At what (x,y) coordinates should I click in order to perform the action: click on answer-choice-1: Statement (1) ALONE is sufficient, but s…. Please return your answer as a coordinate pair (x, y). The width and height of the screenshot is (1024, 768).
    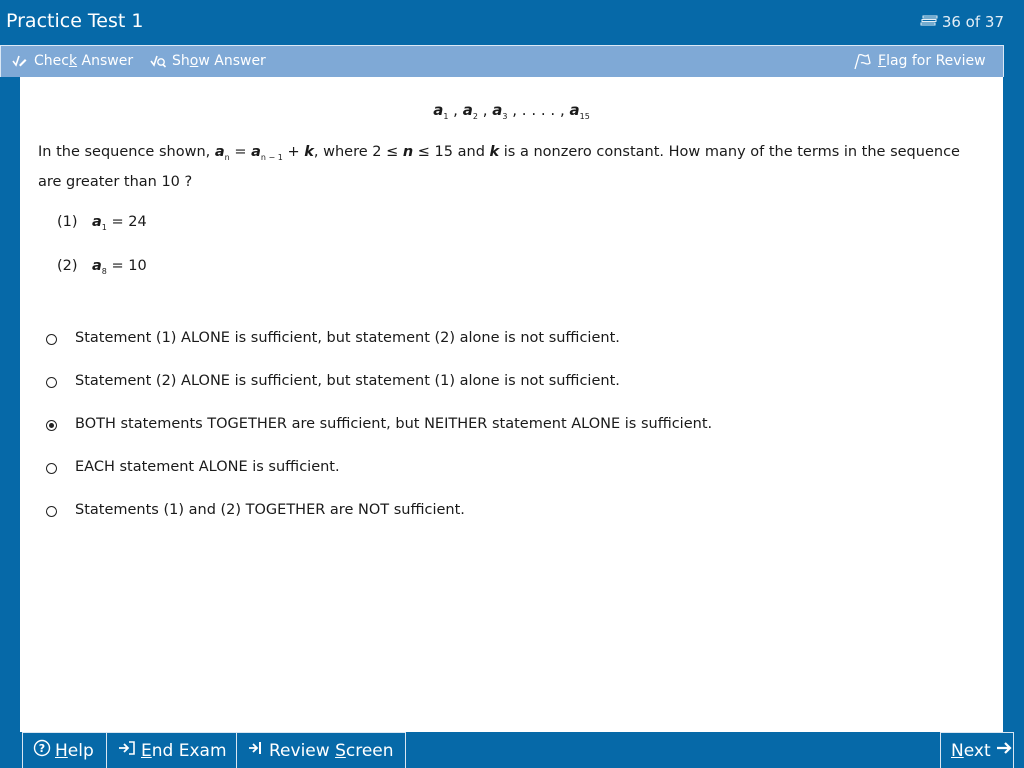
    Looking at the image, I should click on (333, 338).